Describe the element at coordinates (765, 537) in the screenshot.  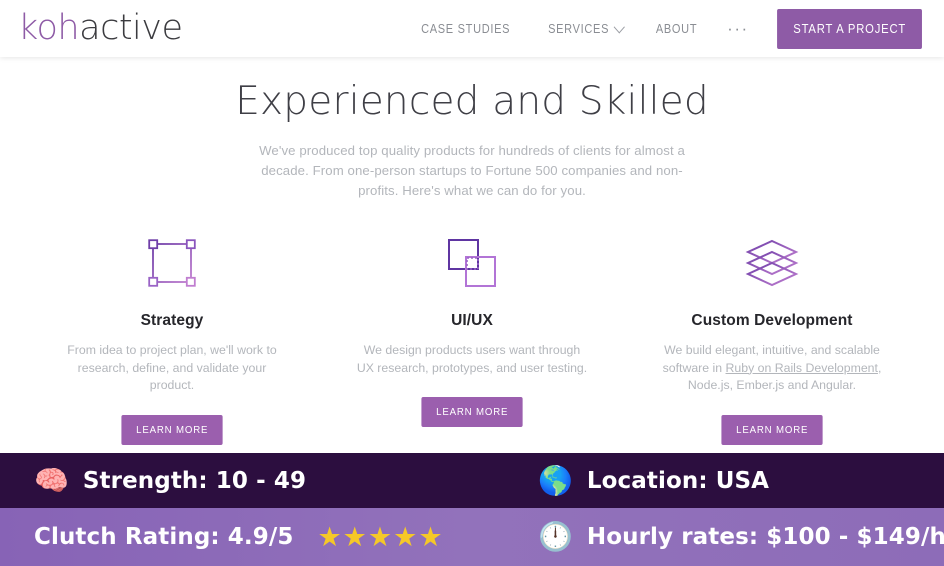
I see `stat-hourly-rates-label: Hourly rates: $100 - $149/hr` at that location.